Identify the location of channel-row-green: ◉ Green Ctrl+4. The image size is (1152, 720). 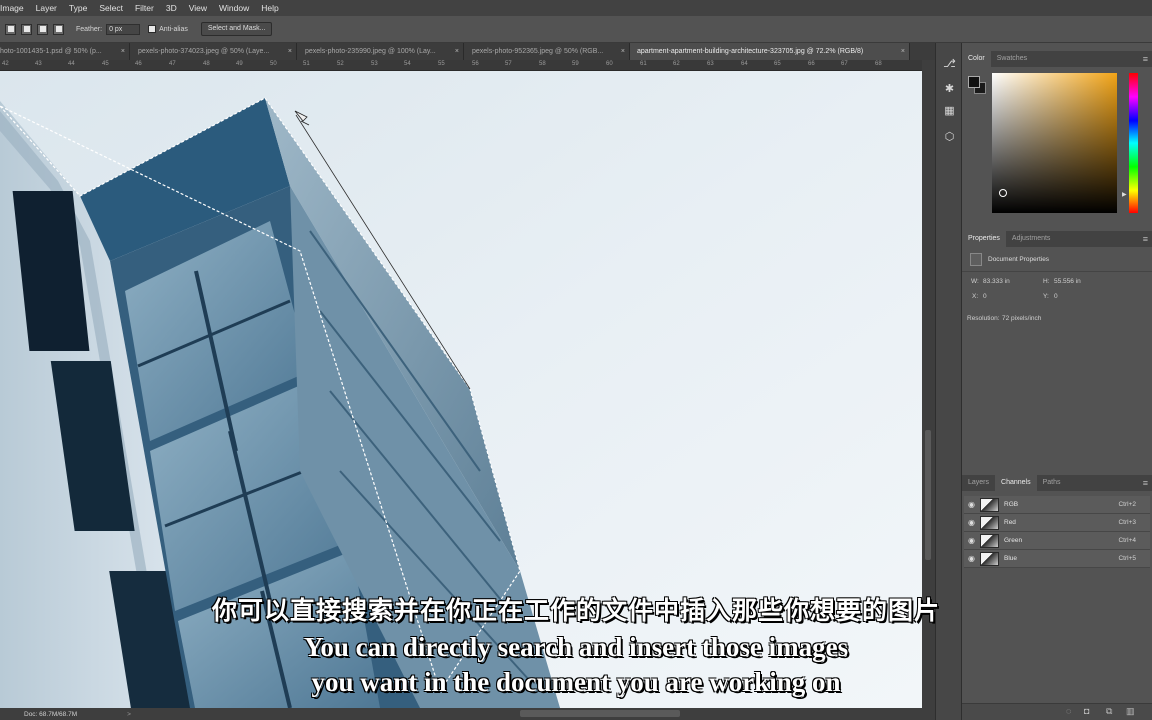
(1057, 541).